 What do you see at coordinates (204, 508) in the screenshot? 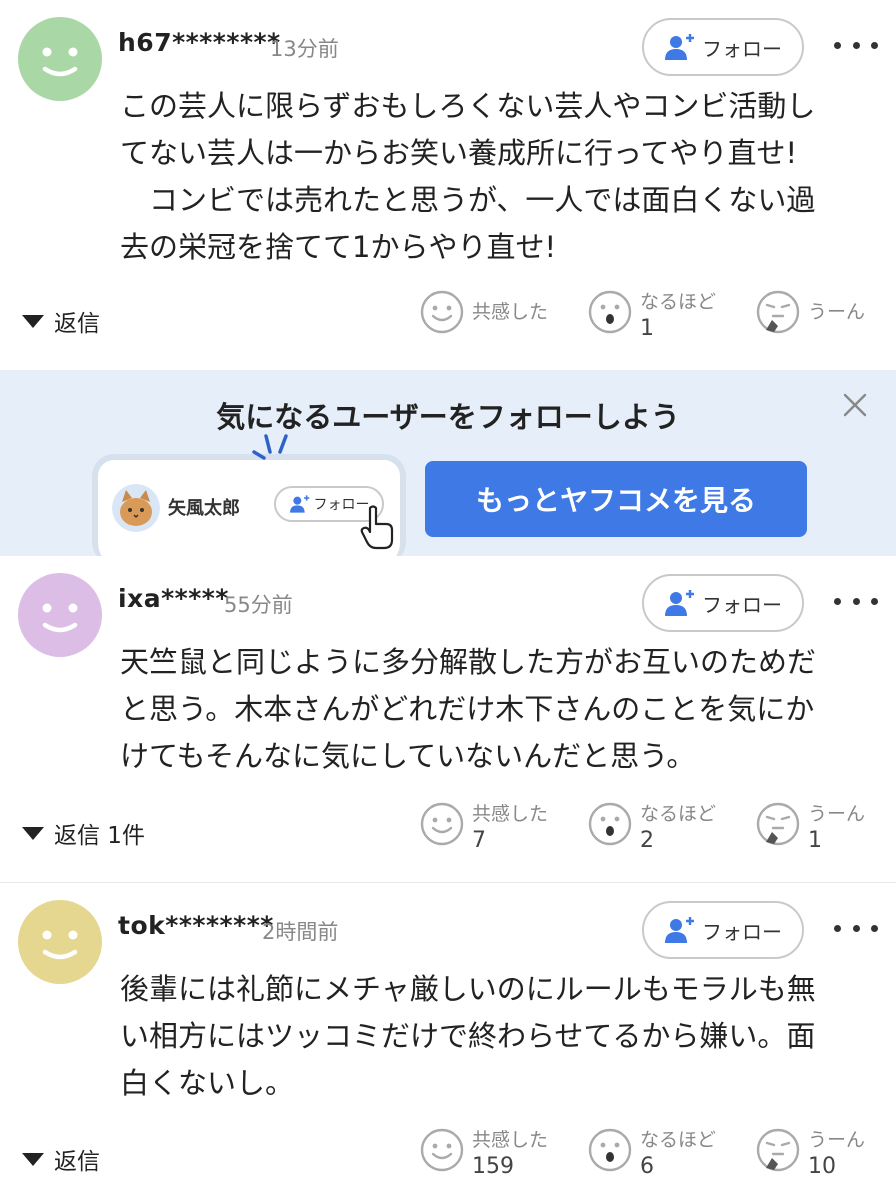
I see `sample-username: 矢風太郎` at bounding box center [204, 508].